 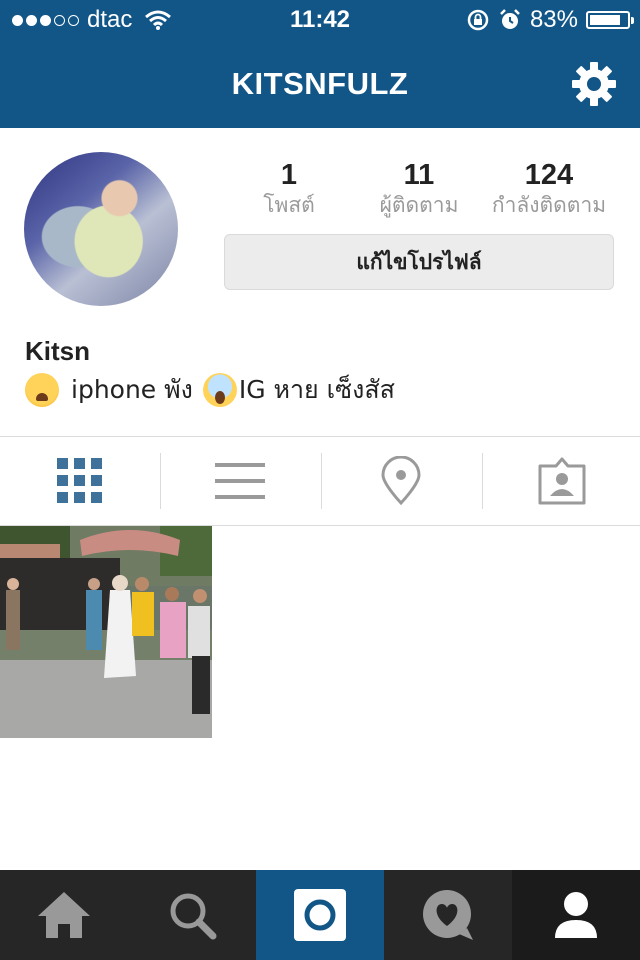 I want to click on posts-stat: 1 โพสต์, so click(x=289, y=190).